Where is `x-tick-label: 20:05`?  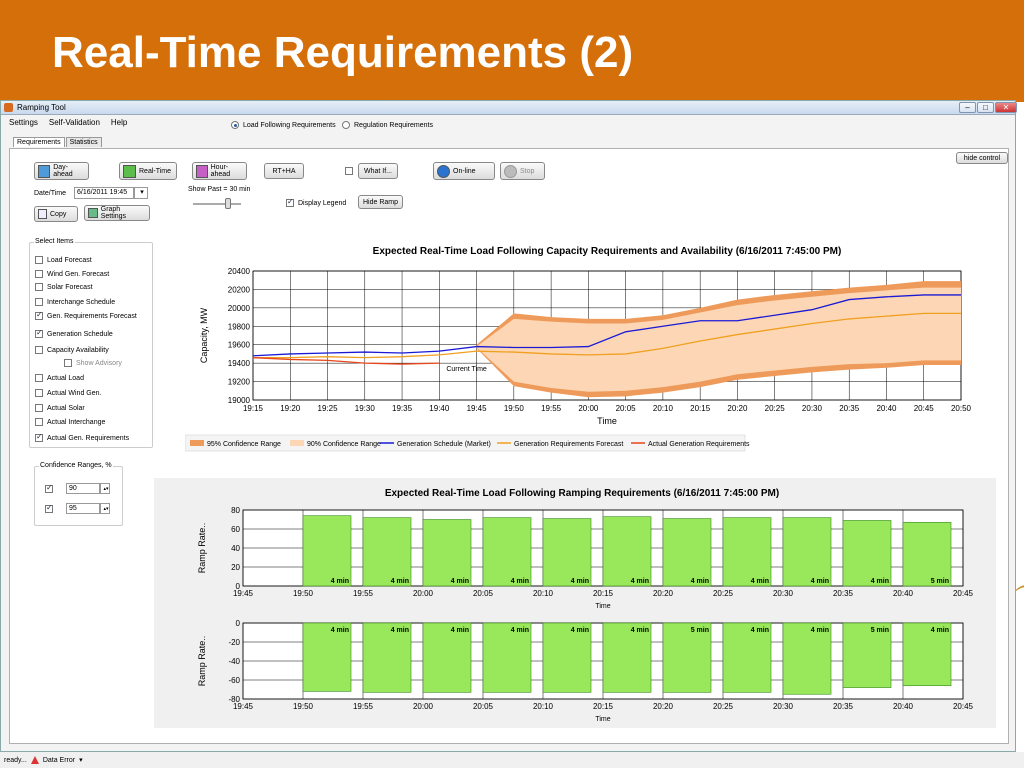 x-tick-label: 20:05 is located at coordinates (626, 408).